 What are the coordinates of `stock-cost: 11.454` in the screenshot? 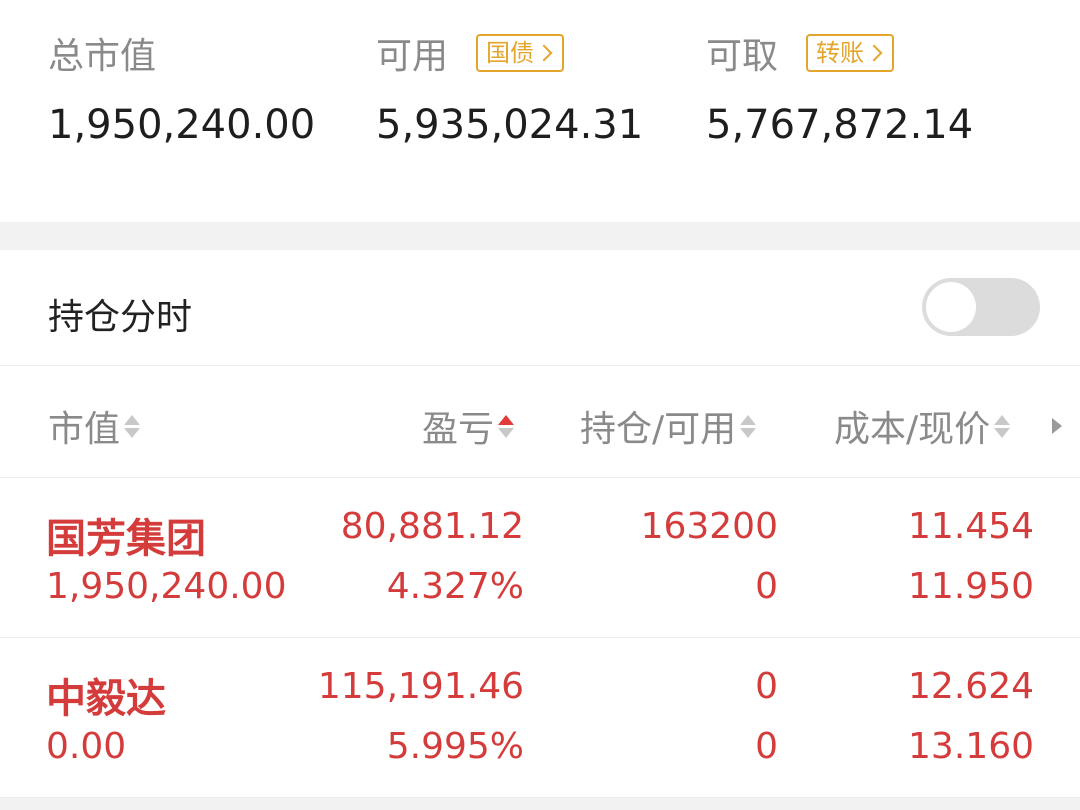 It's located at (971, 526).